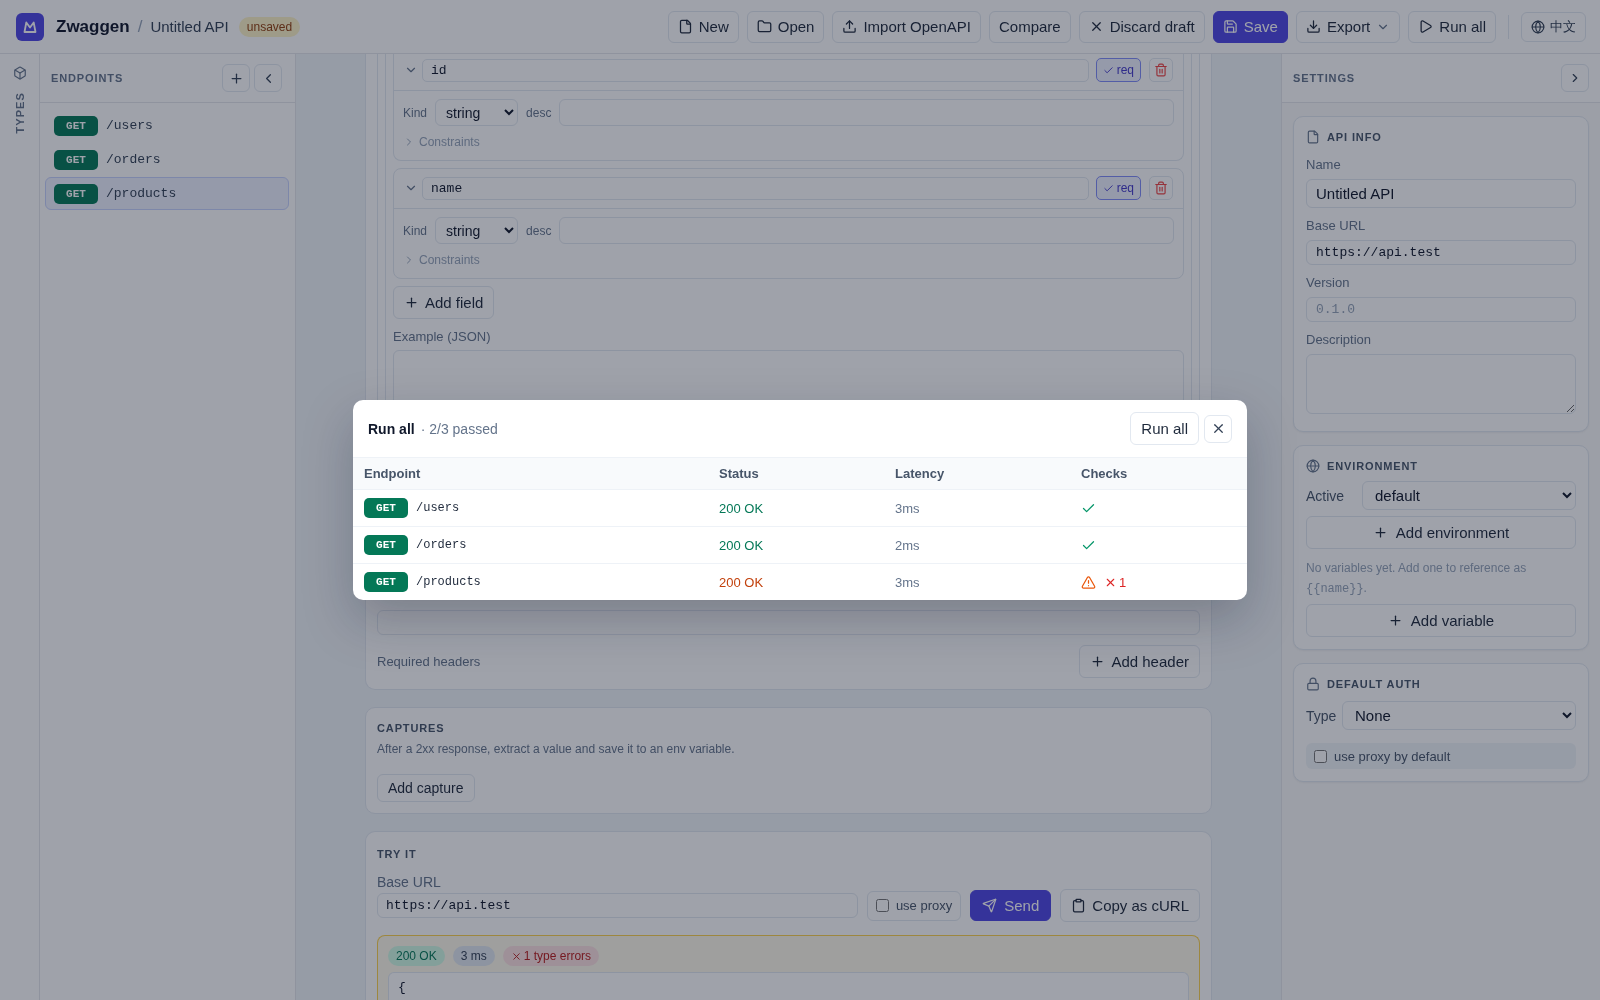 The width and height of the screenshot is (1600, 1000). What do you see at coordinates (755, 188) in the screenshot?
I see `field-name-input: name` at bounding box center [755, 188].